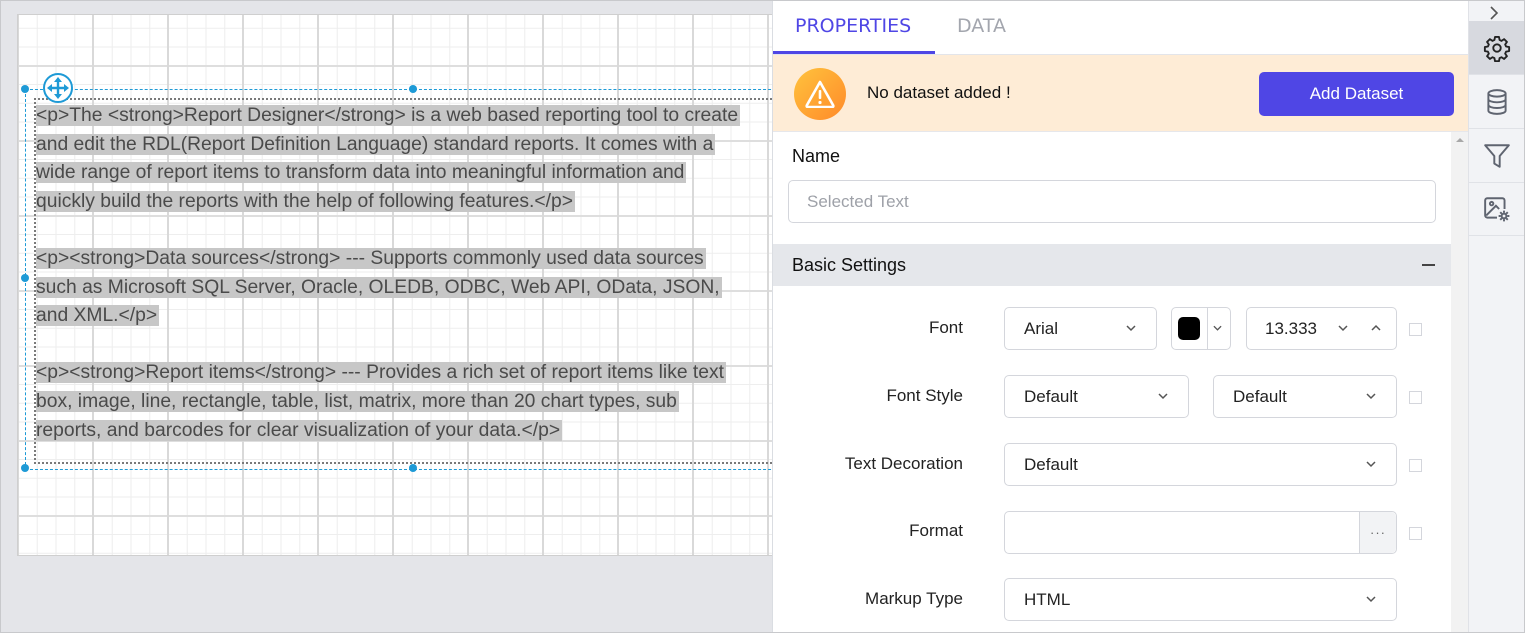 This screenshot has height=633, width=1525. What do you see at coordinates (1189, 328) in the screenshot?
I see `color-swatch` at bounding box center [1189, 328].